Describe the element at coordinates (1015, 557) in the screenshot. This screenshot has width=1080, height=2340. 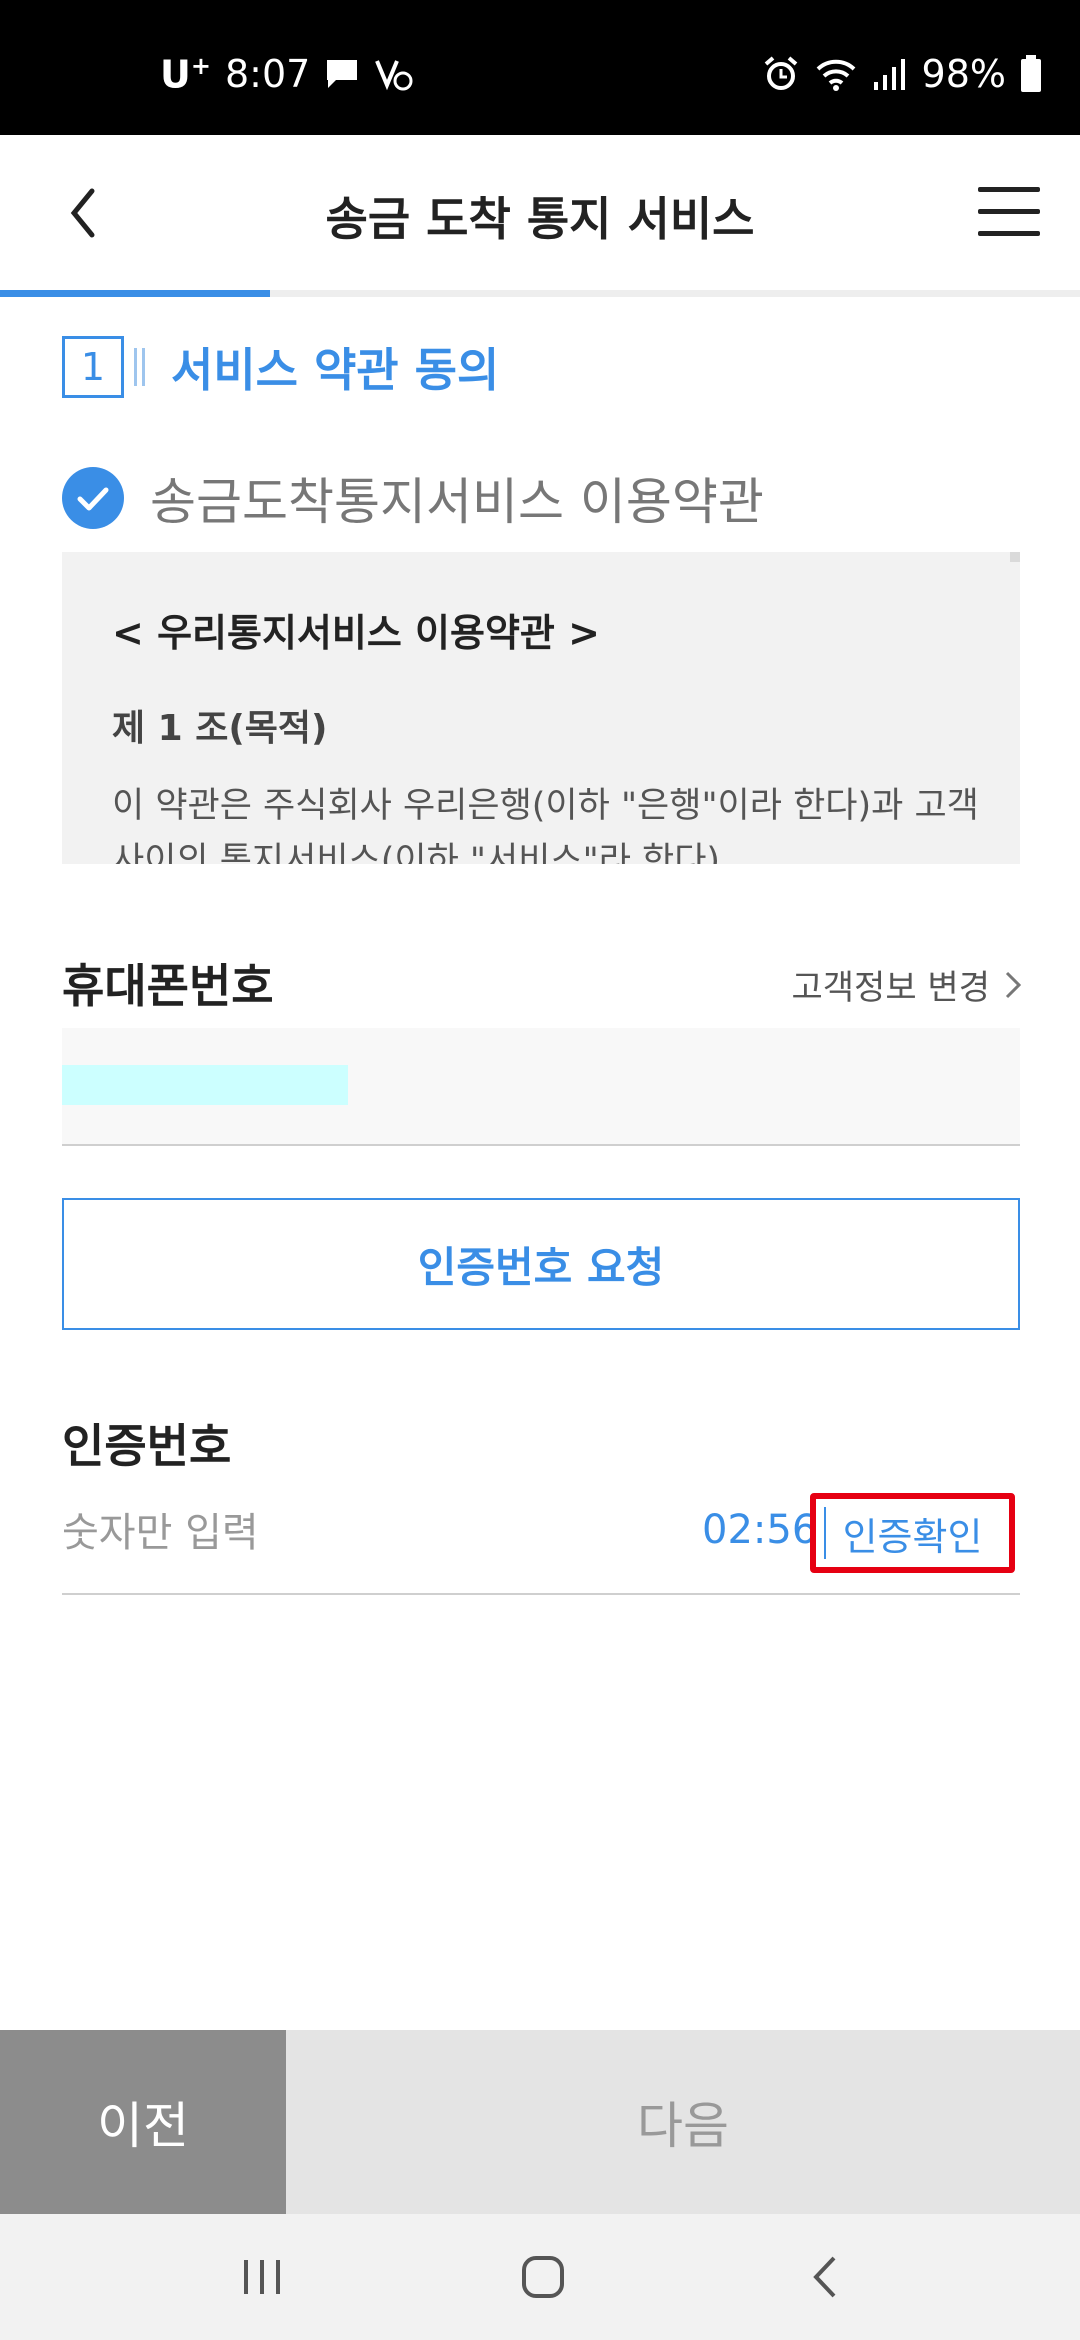
I see `terms-scrollbar` at that location.